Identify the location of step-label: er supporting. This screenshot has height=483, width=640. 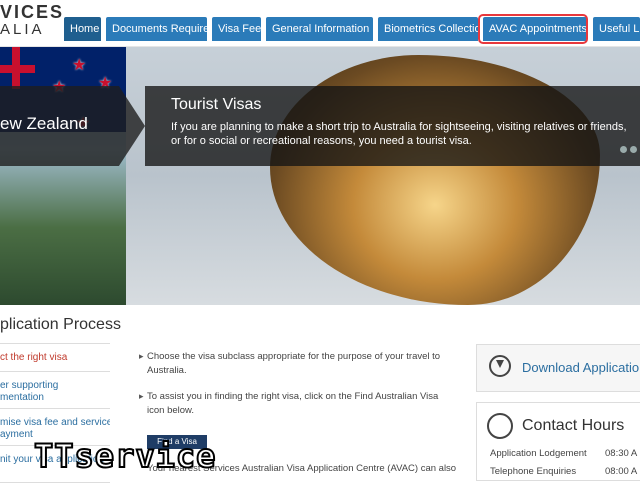
(29, 385).